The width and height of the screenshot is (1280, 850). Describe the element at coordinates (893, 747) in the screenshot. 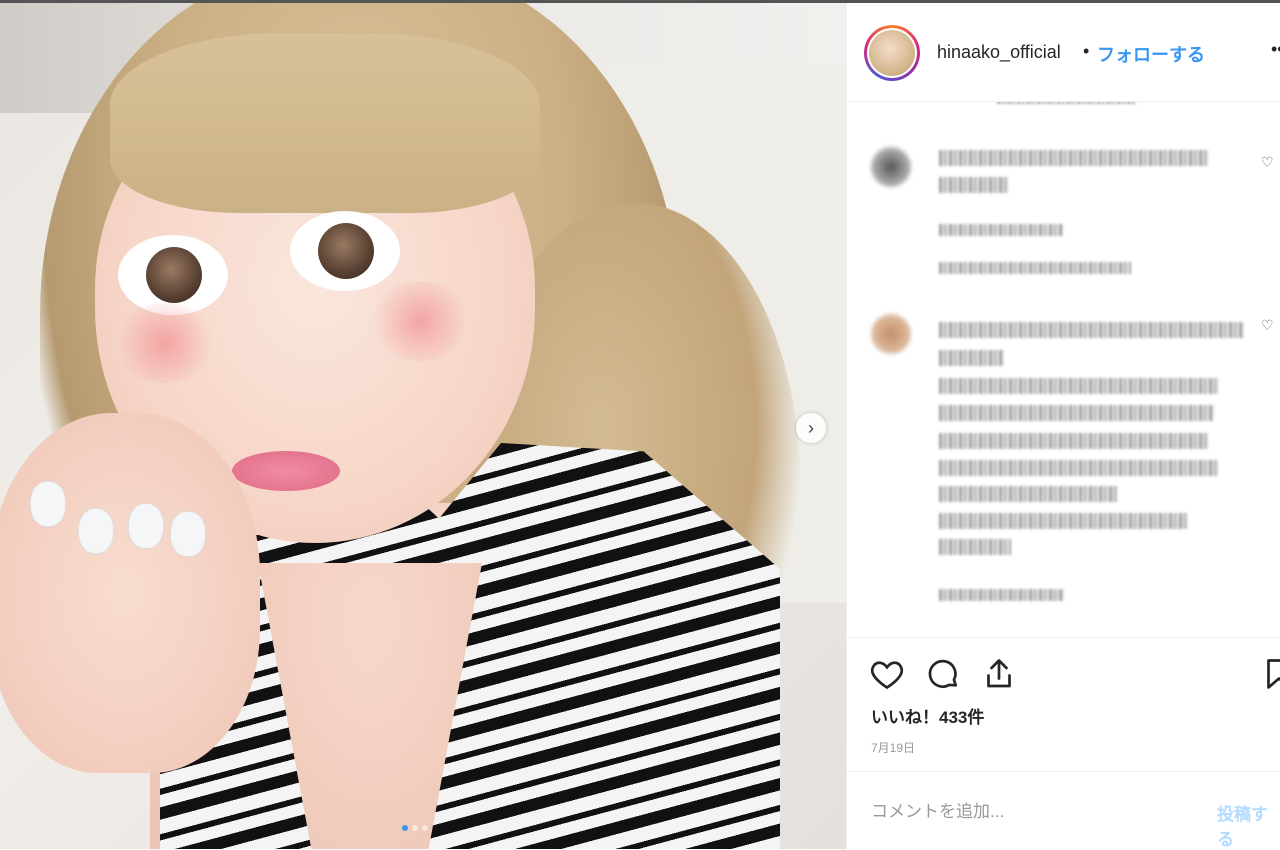

I see `post-date: 7月19日` at that location.